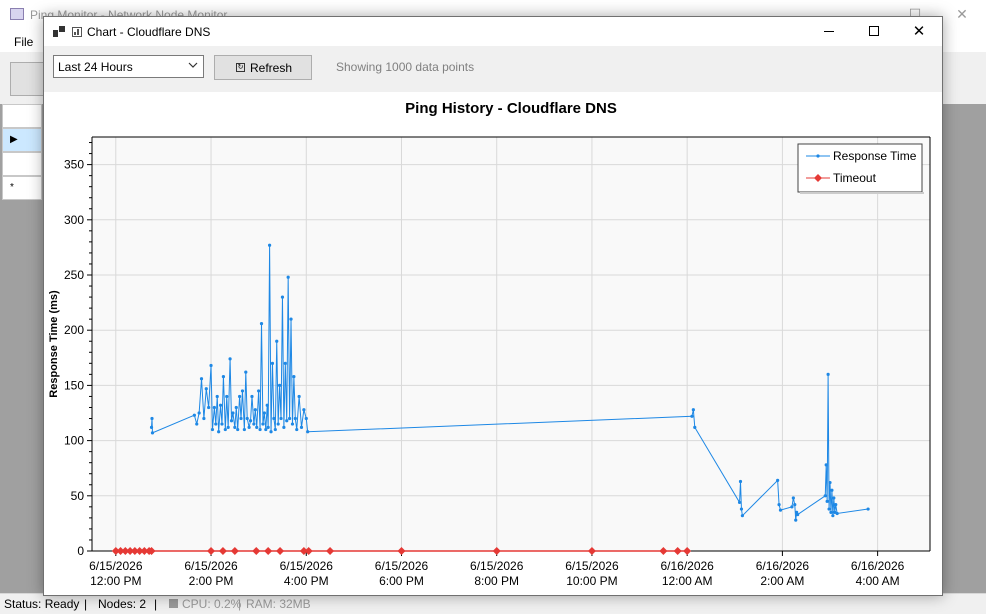 The height and width of the screenshot is (614, 986). Describe the element at coordinates (22, 140) in the screenshot. I see `grid-row-header: ▶` at that location.